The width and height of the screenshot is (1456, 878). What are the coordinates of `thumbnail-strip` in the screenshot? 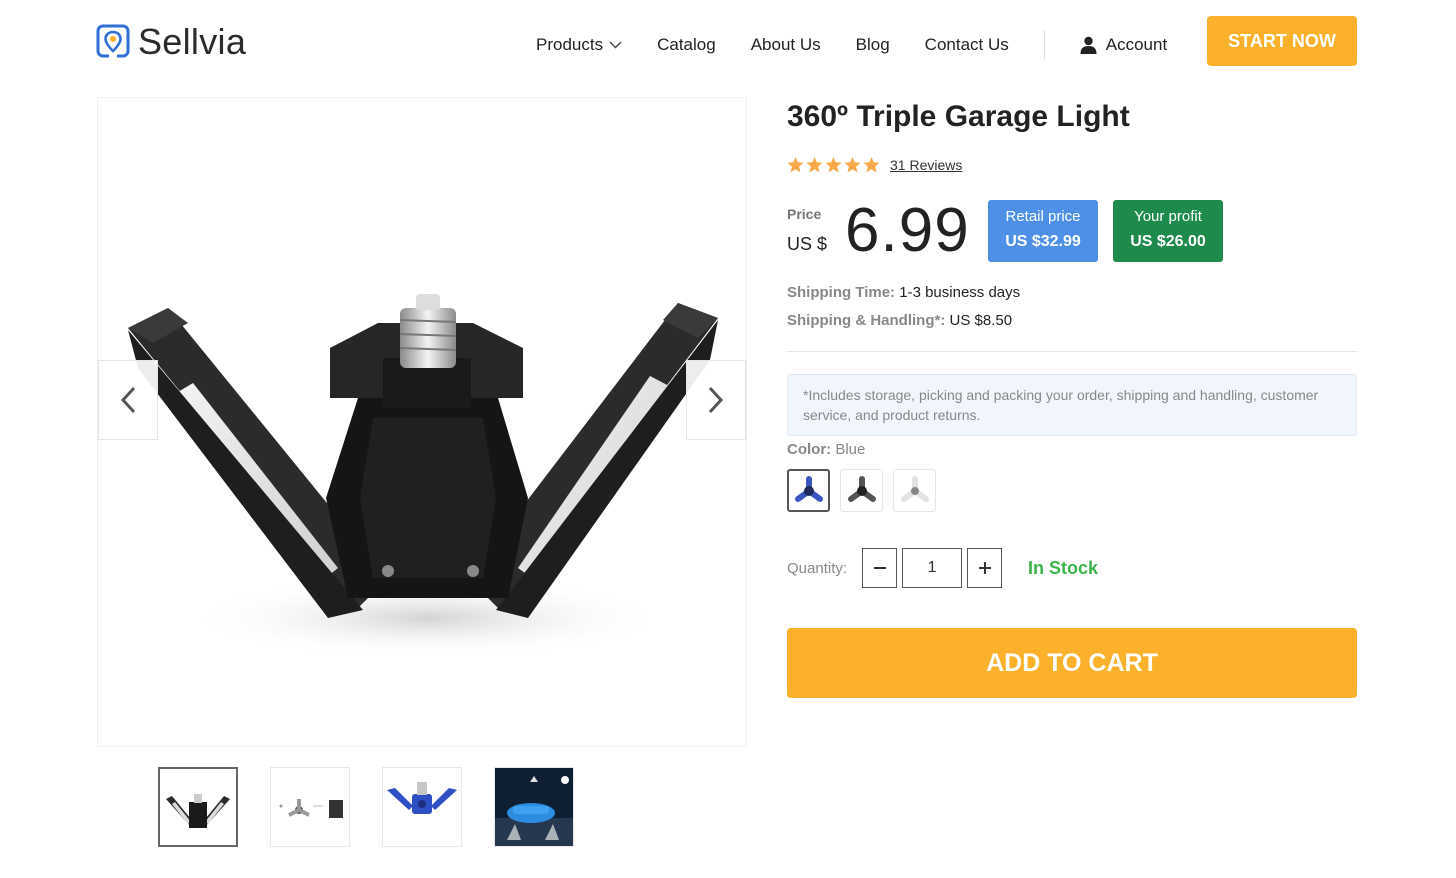 It's located at (366, 807).